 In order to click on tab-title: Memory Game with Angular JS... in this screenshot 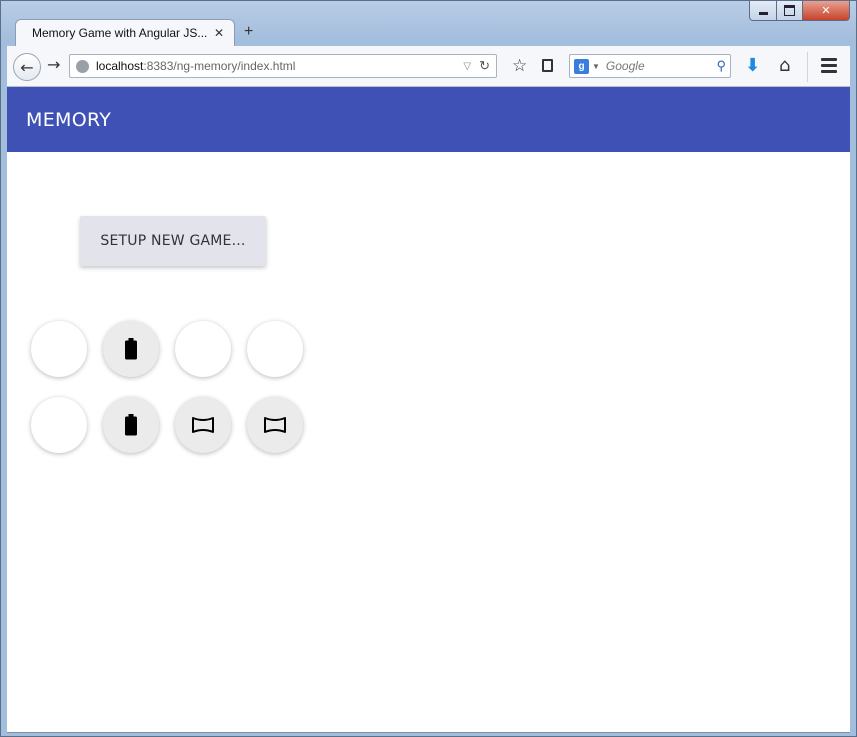, I will do `click(120, 33)`.